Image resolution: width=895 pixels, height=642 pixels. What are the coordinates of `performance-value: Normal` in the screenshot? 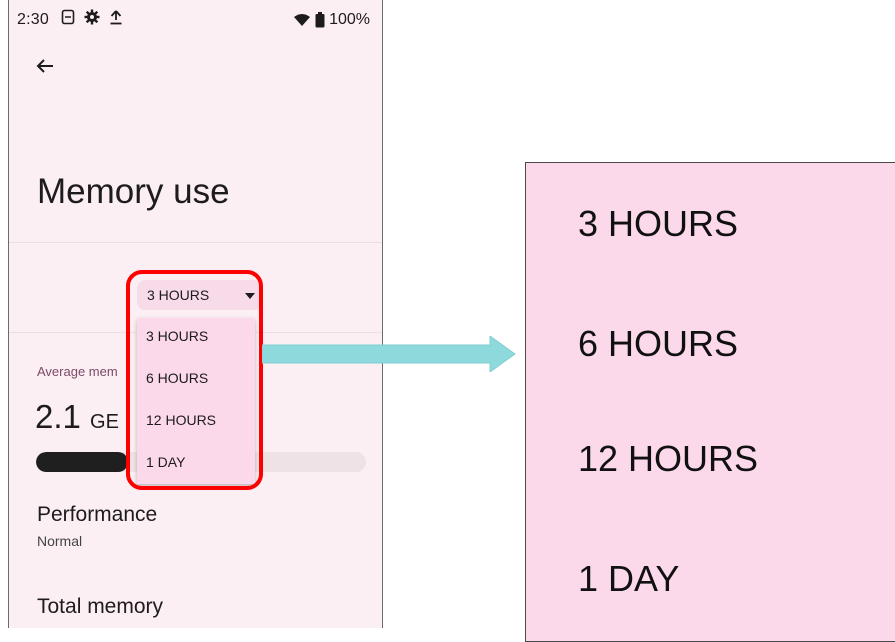 It's located at (60, 541).